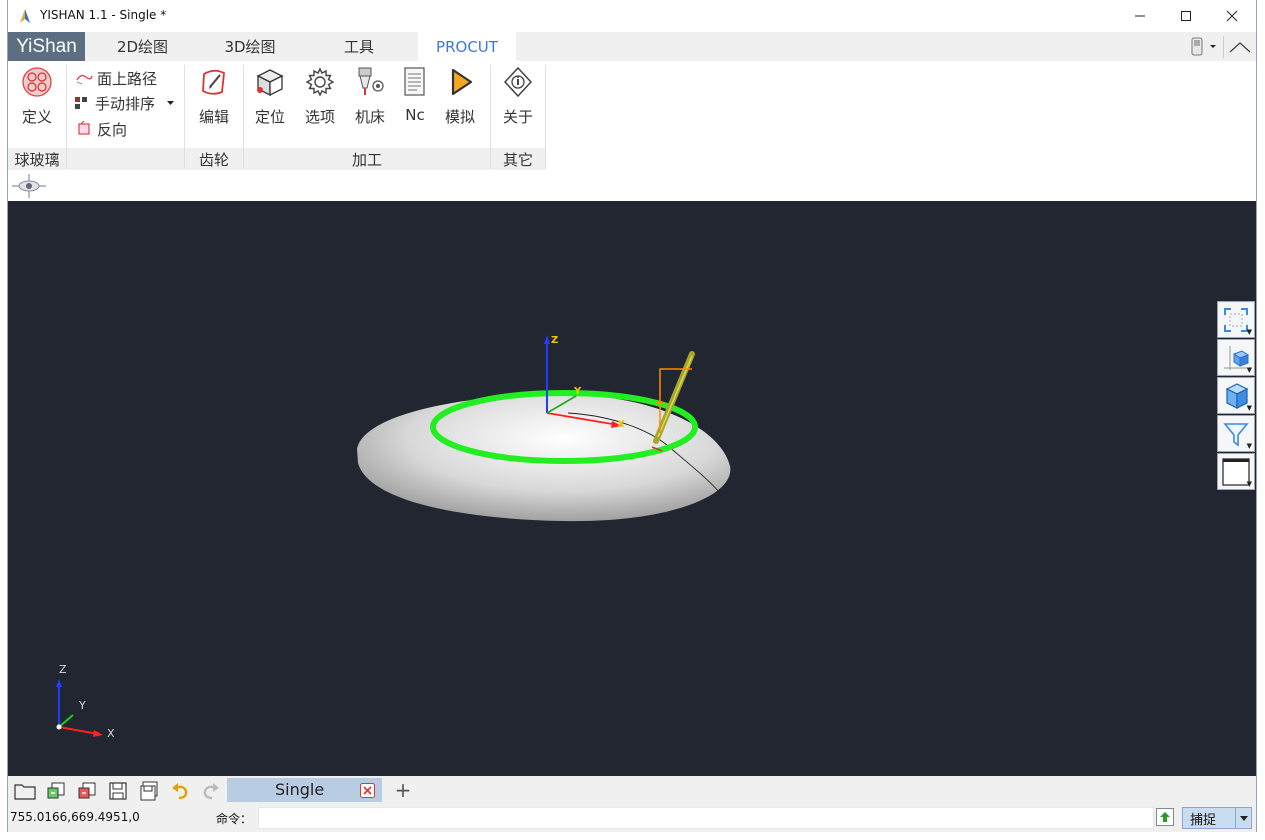 The height and width of the screenshot is (840, 1265). Describe the element at coordinates (75, 817) in the screenshot. I see `cursor-coordinates: 755.0166,669.4951,0` at that location.